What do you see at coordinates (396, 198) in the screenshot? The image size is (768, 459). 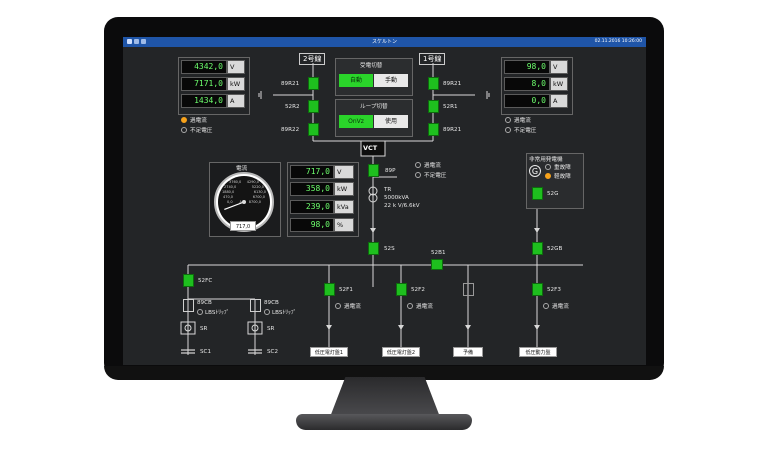 I see `transformer-rating: 5000kVA` at bounding box center [396, 198].